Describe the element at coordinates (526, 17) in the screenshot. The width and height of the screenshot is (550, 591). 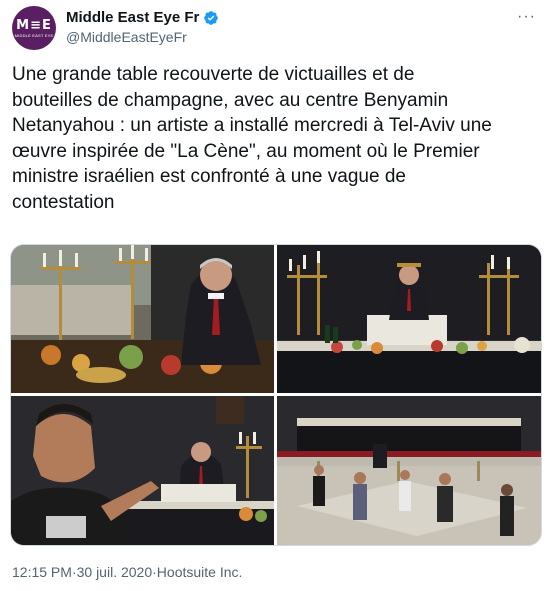
I see `more-dots-icon: ···` at that location.